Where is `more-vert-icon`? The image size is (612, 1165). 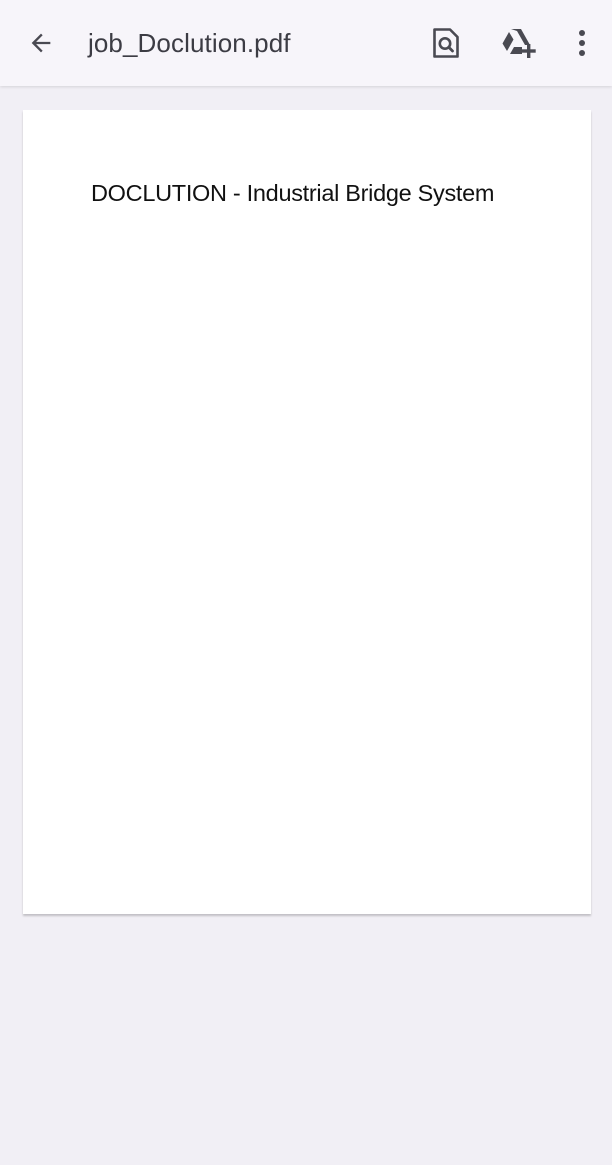 more-vert-icon is located at coordinates (582, 43).